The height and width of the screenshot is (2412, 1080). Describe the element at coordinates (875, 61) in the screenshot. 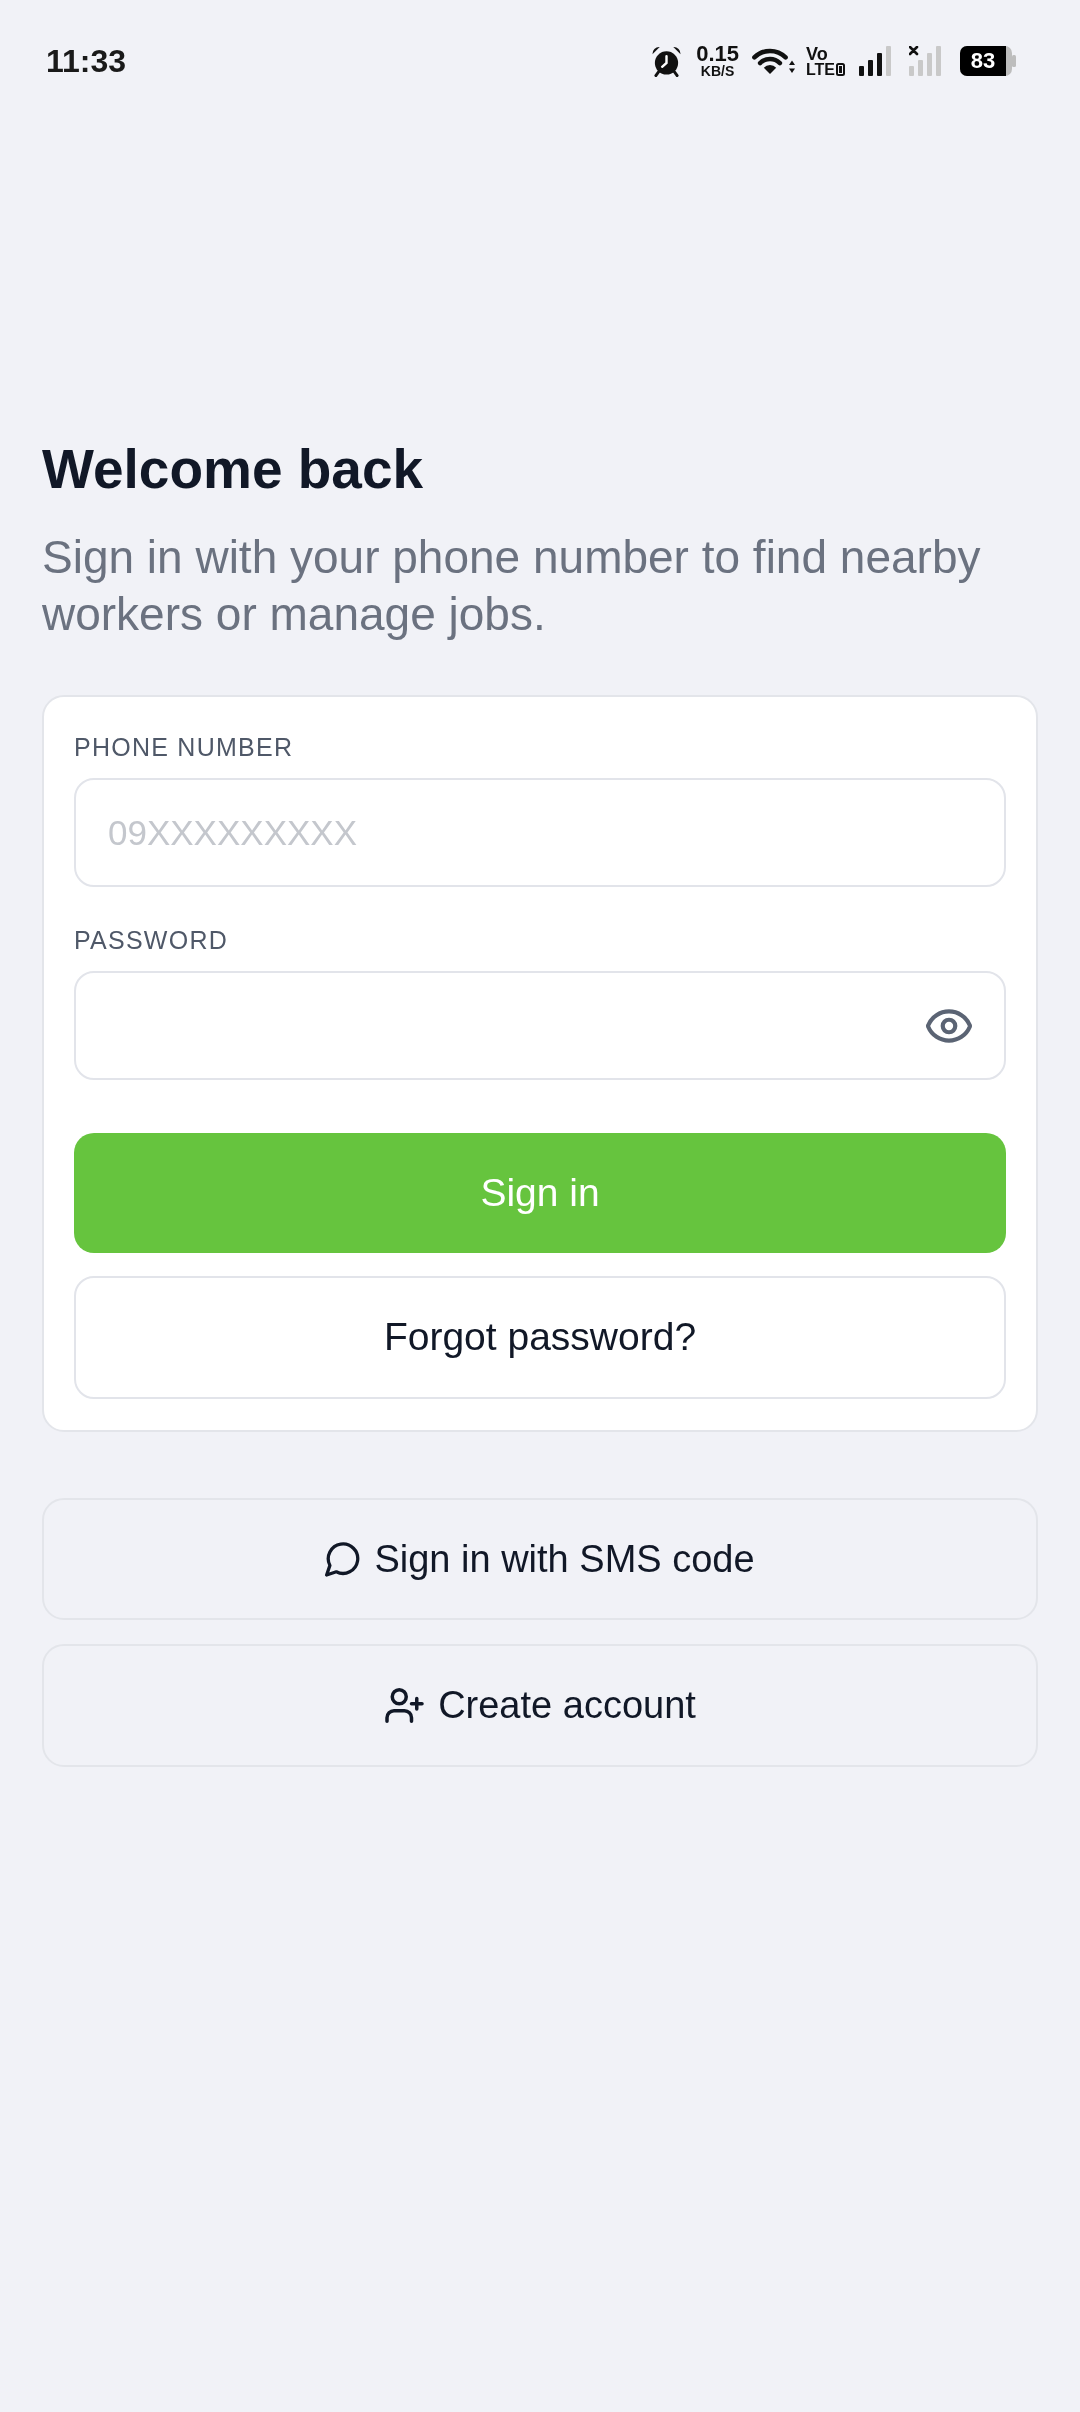

I see `signal-icon` at that location.